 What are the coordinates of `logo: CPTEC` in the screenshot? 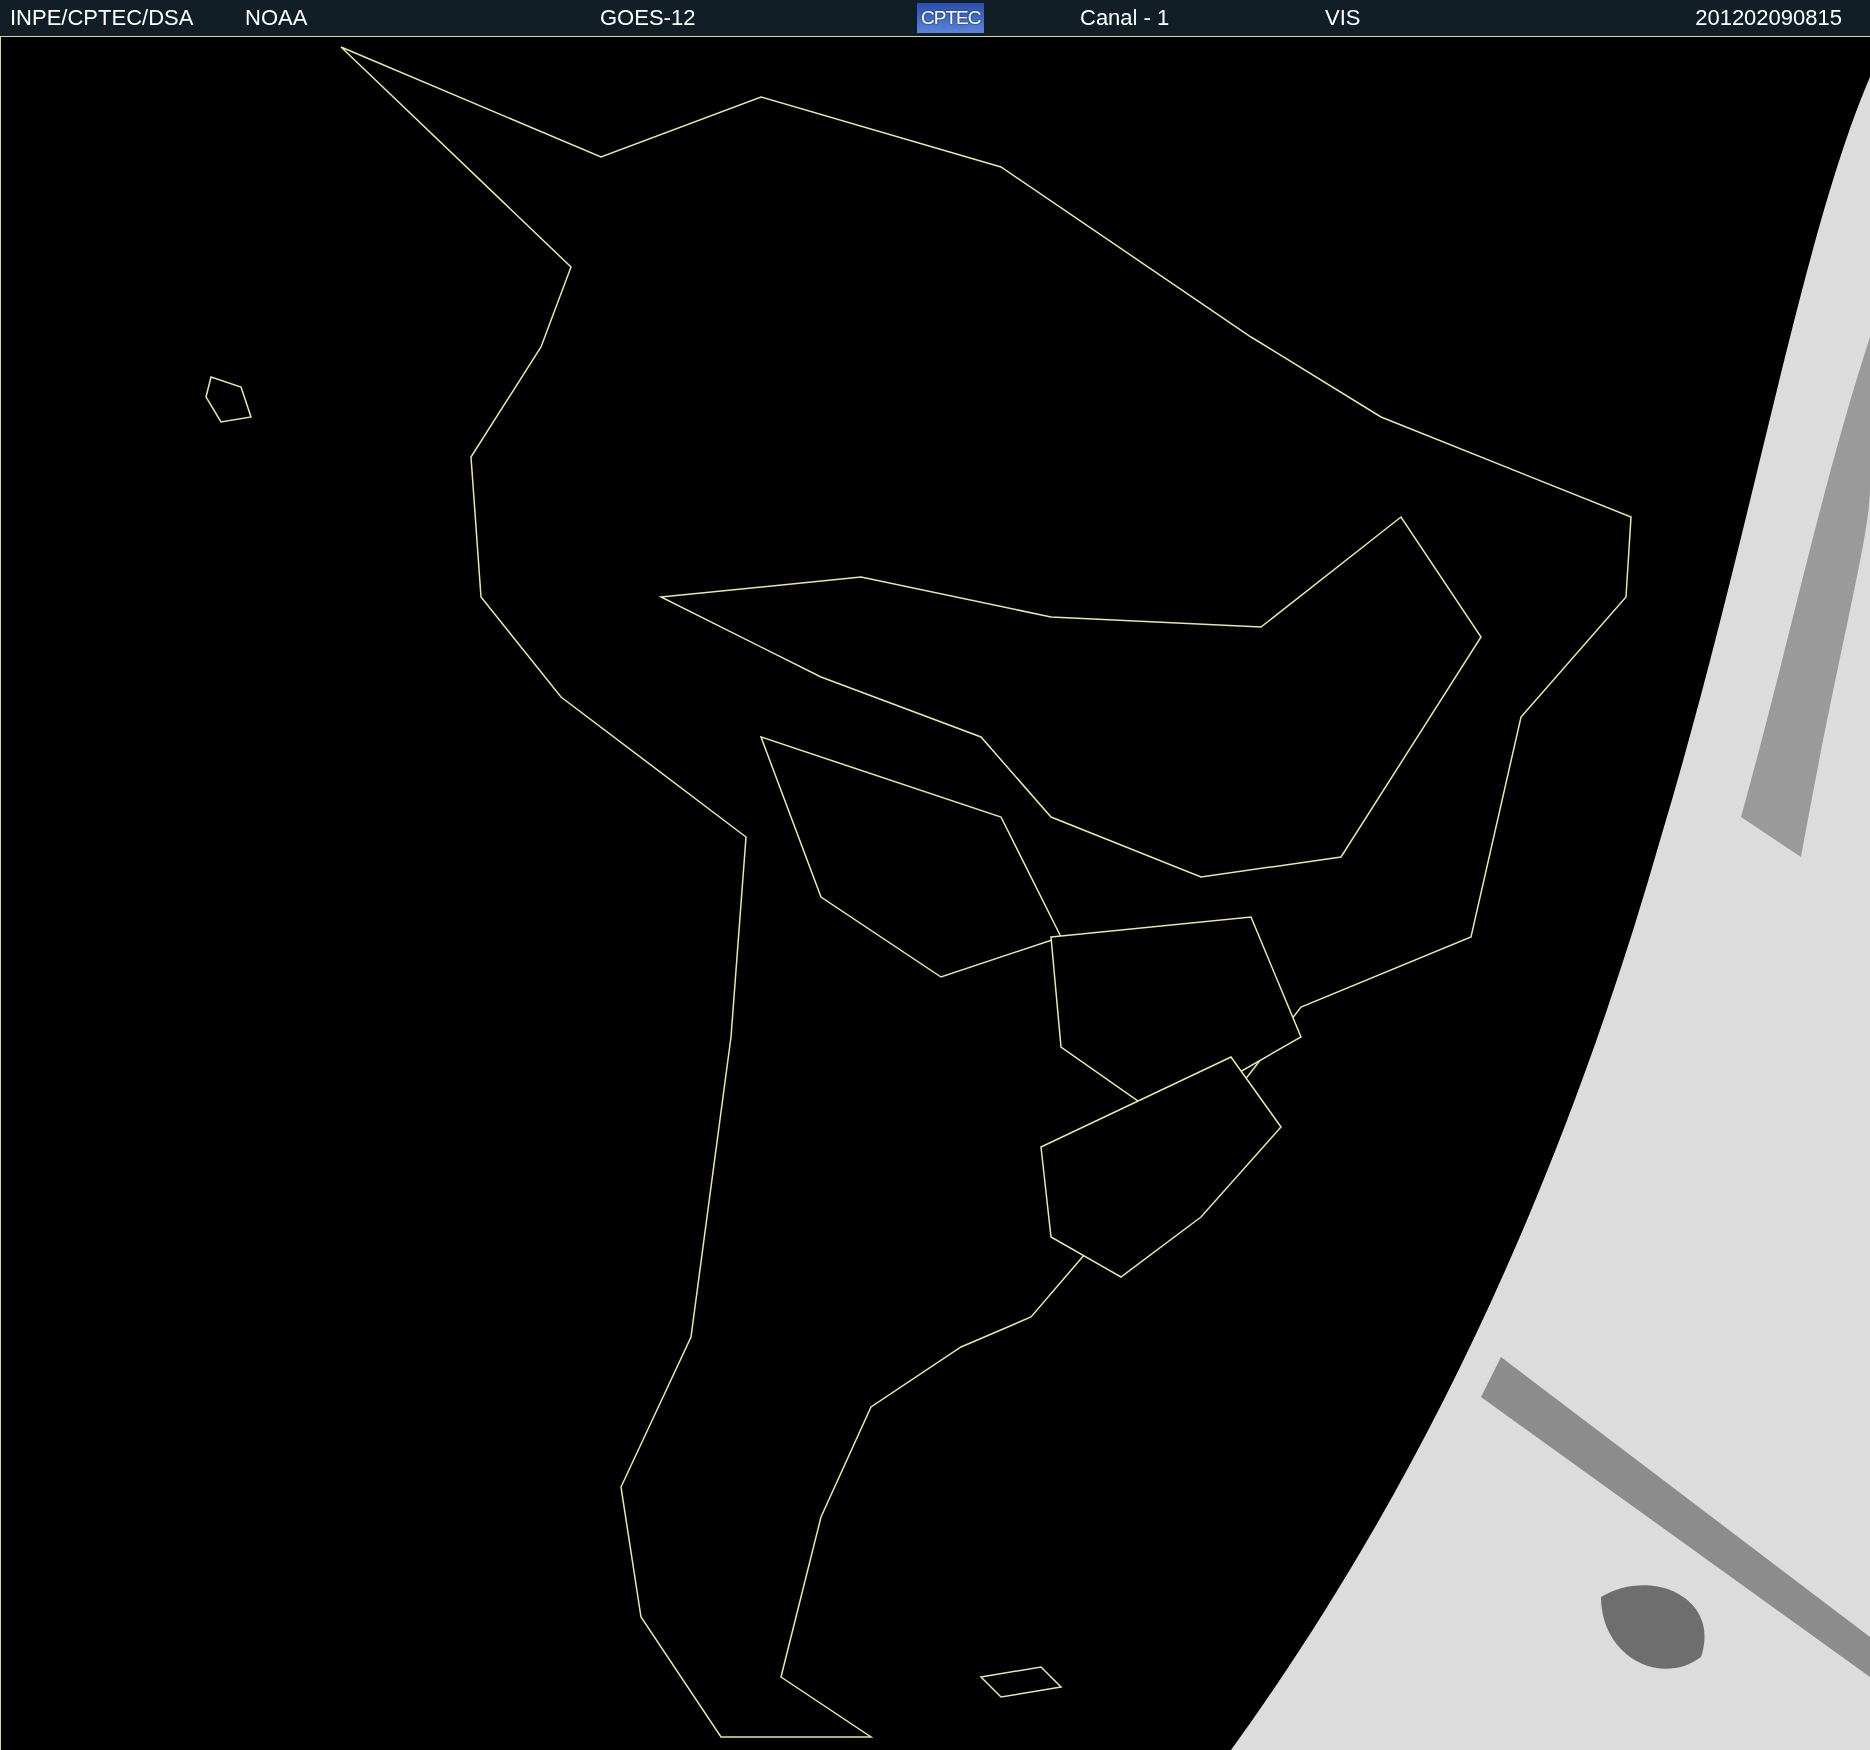 It's located at (951, 18).